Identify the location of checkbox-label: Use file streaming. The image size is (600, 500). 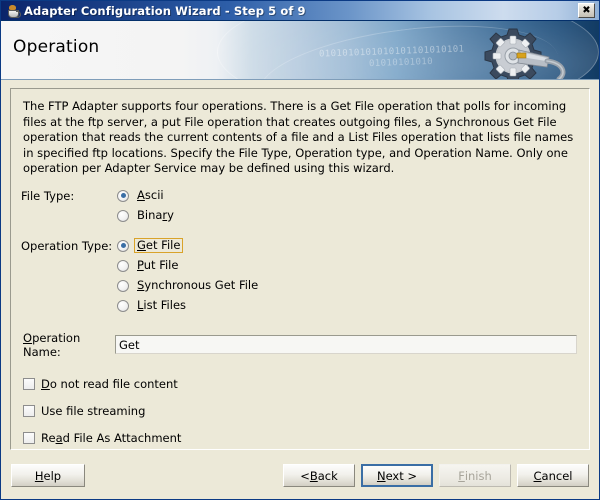
(93, 410).